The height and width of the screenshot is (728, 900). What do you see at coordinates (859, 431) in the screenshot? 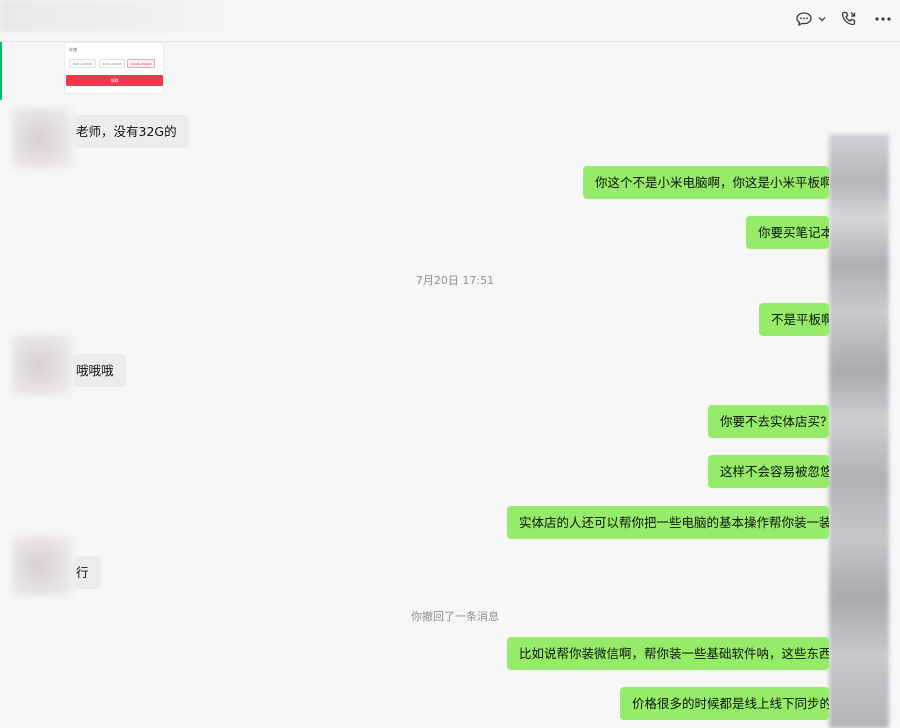
I see `self-avatar-column-blurred` at bounding box center [859, 431].